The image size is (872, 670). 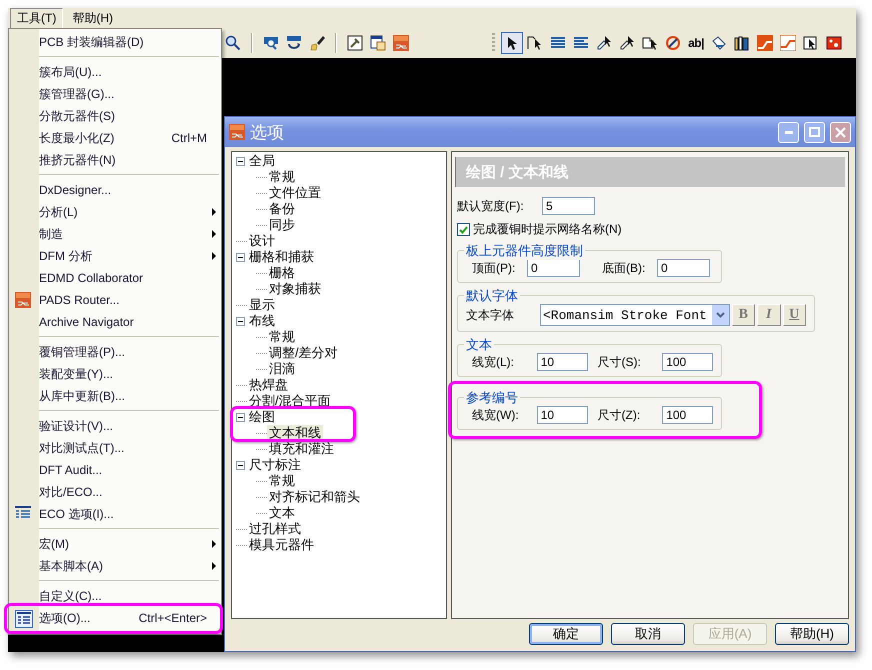 What do you see at coordinates (558, 43) in the screenshot?
I see `layers-icon` at bounding box center [558, 43].